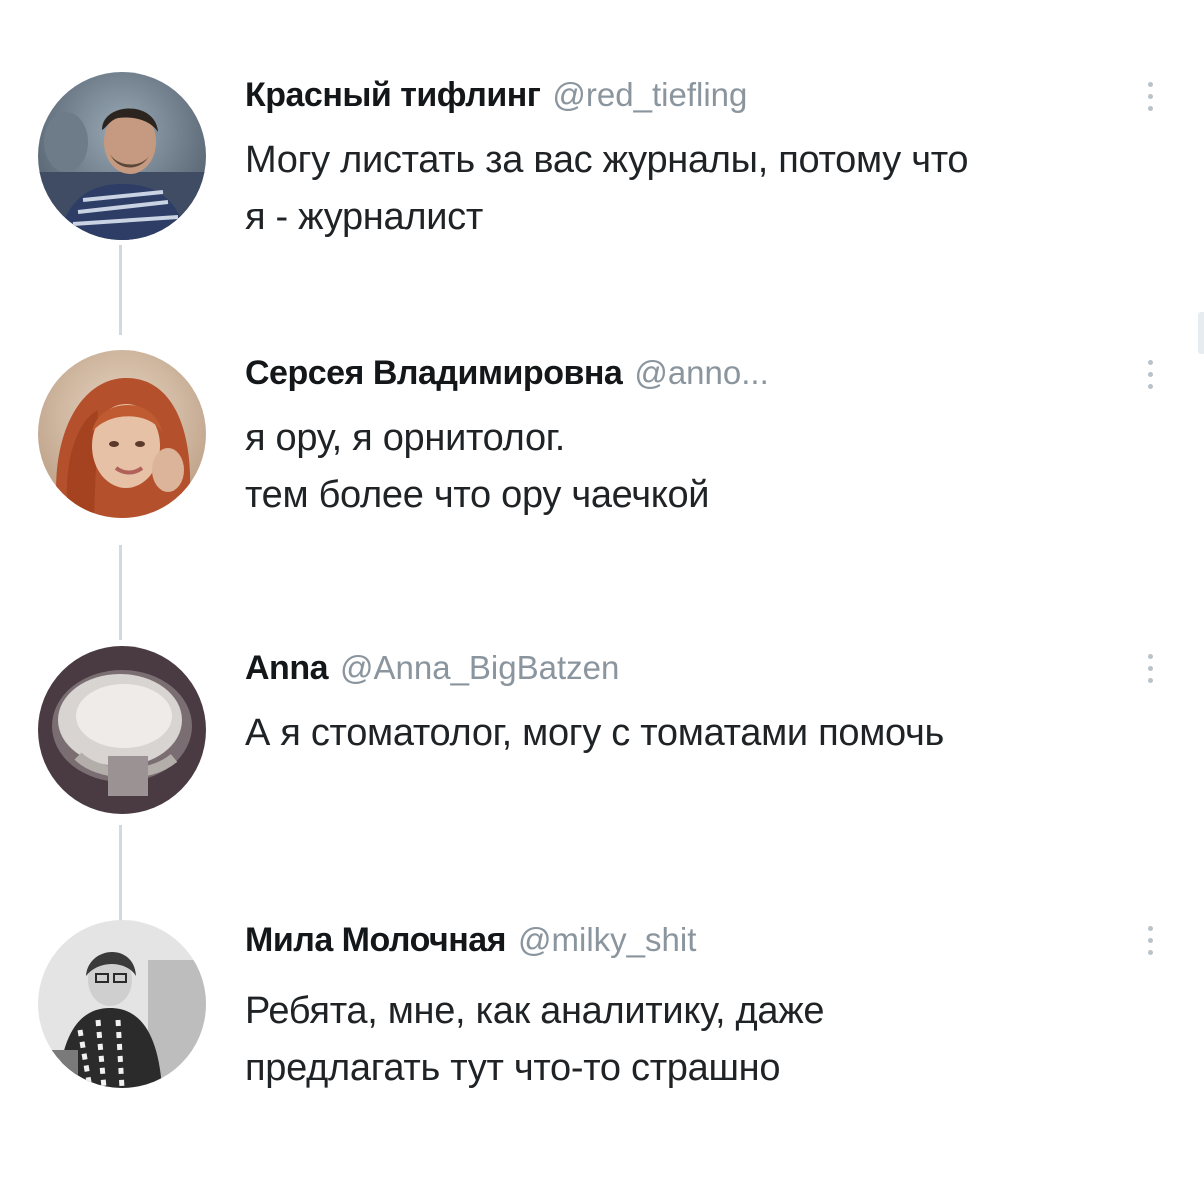  I want to click on author-name: Anna, so click(287, 668).